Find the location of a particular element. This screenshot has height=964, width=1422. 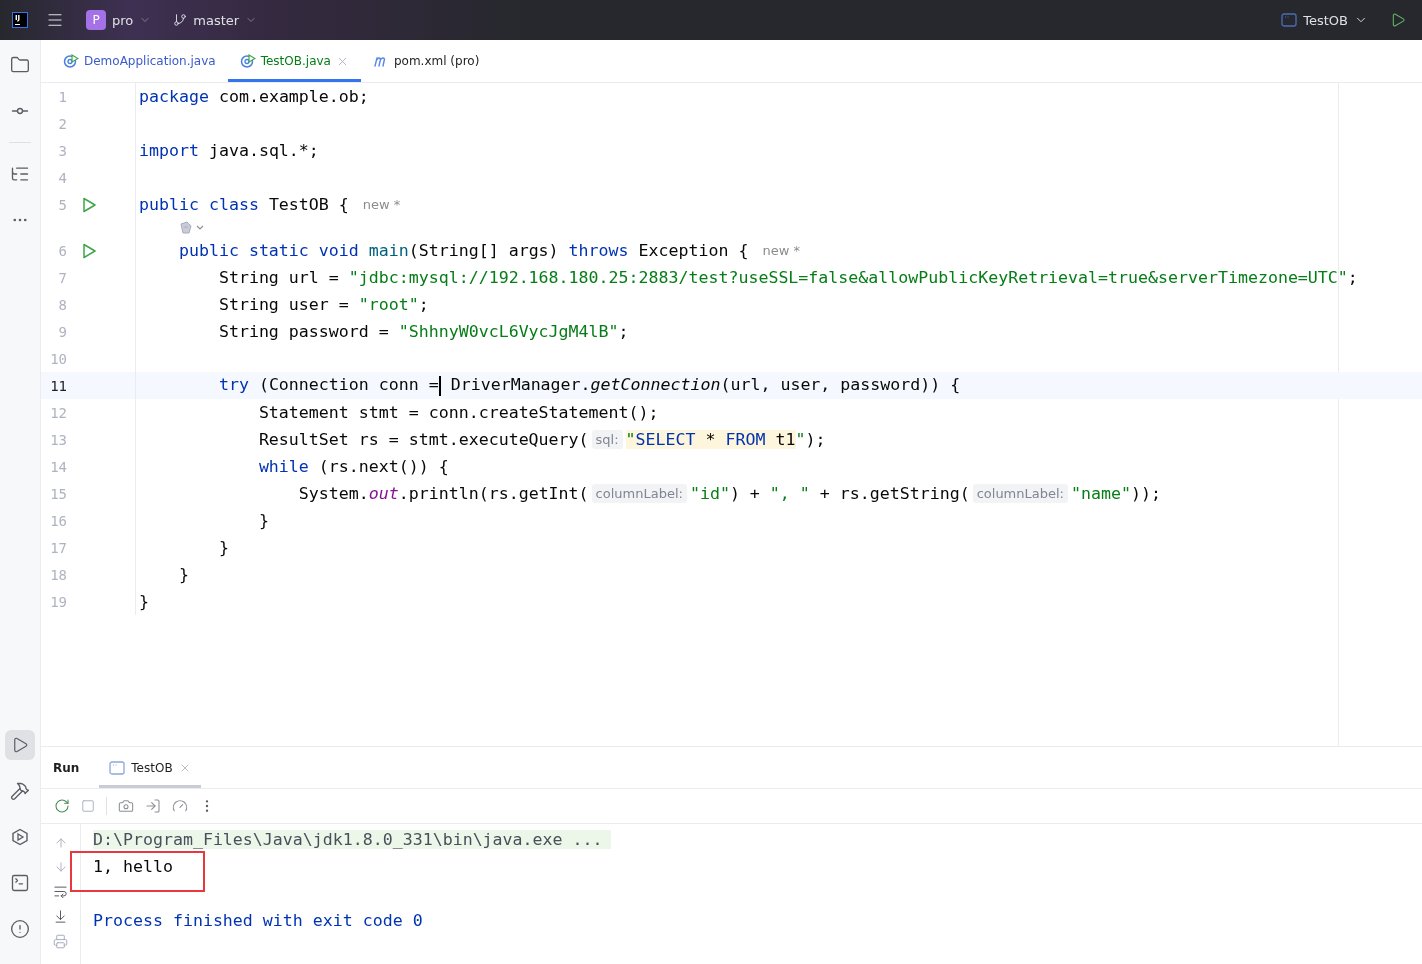

rerun-icon is located at coordinates (62, 806).